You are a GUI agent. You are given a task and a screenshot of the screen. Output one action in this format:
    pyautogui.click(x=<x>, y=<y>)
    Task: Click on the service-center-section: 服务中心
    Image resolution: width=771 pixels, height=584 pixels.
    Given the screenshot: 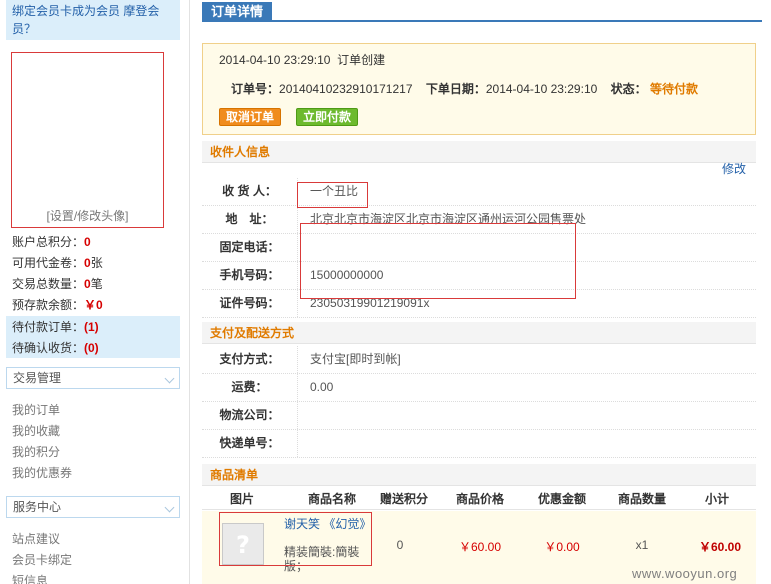 What is the action you would take?
    pyautogui.click(x=93, y=507)
    